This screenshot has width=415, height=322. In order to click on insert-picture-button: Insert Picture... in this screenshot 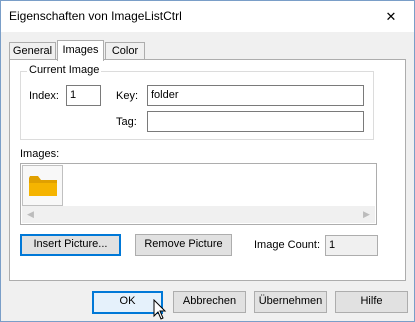, I will do `click(70, 245)`.